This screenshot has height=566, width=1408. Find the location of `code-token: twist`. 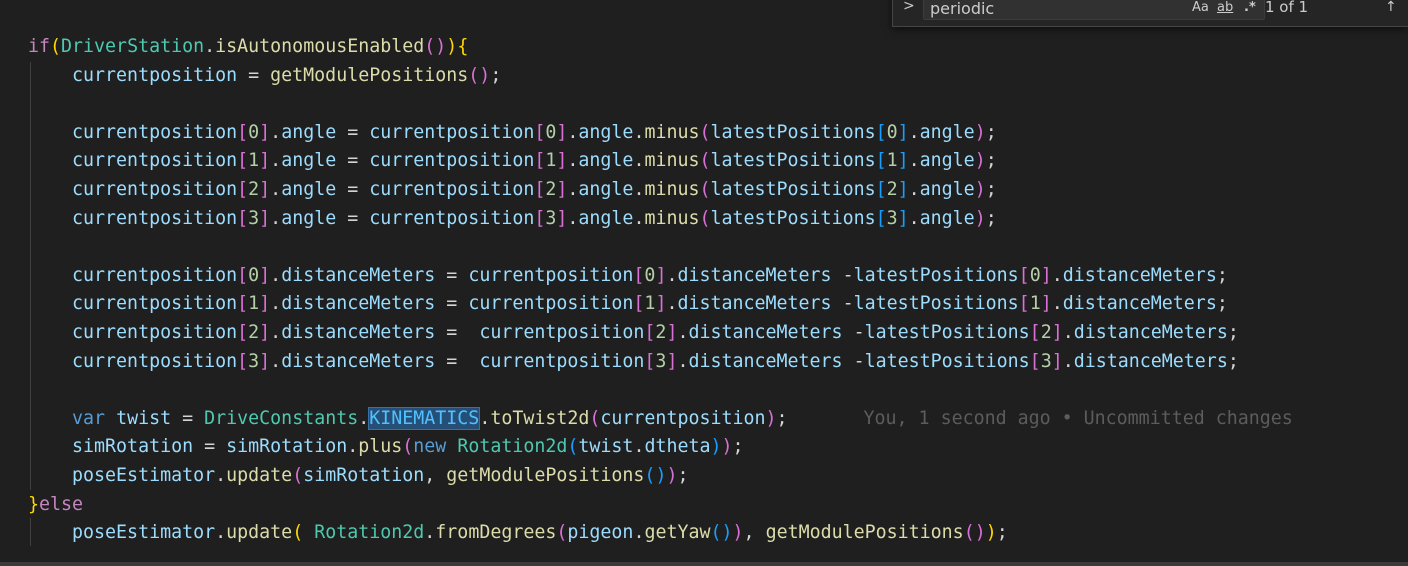

code-token: twist is located at coordinates (606, 447).